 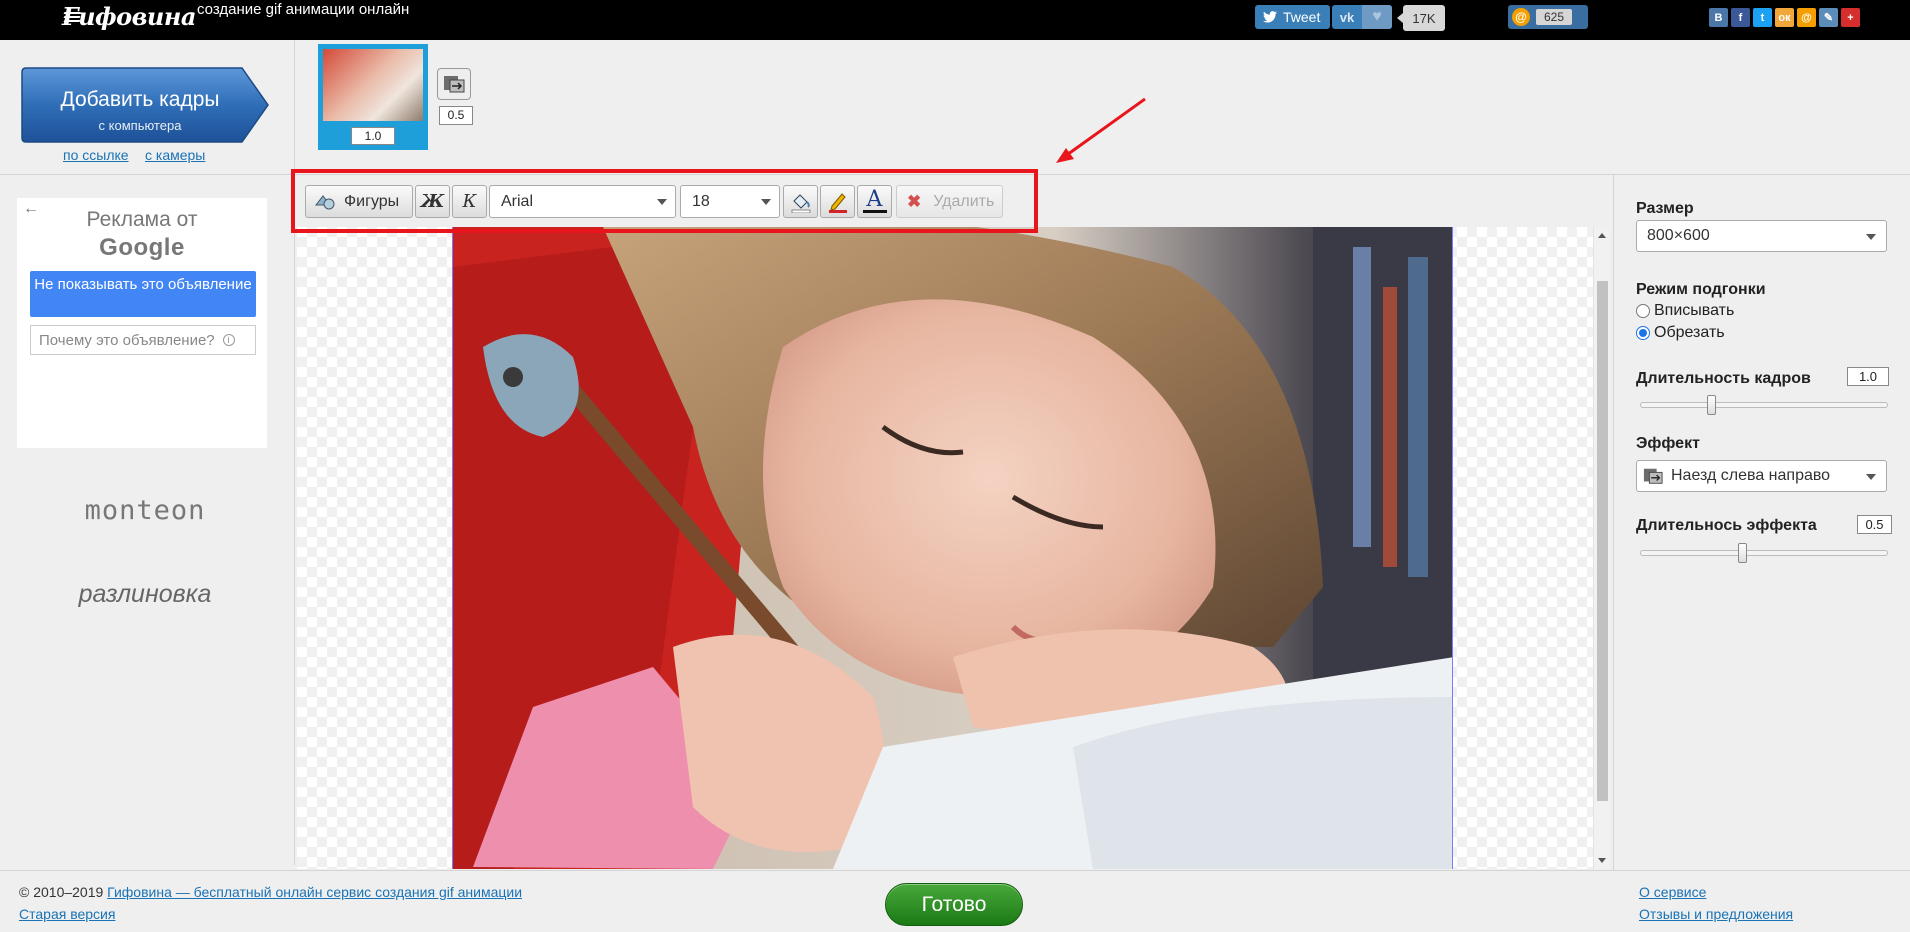 I want to click on italic-button: К, so click(x=469, y=201).